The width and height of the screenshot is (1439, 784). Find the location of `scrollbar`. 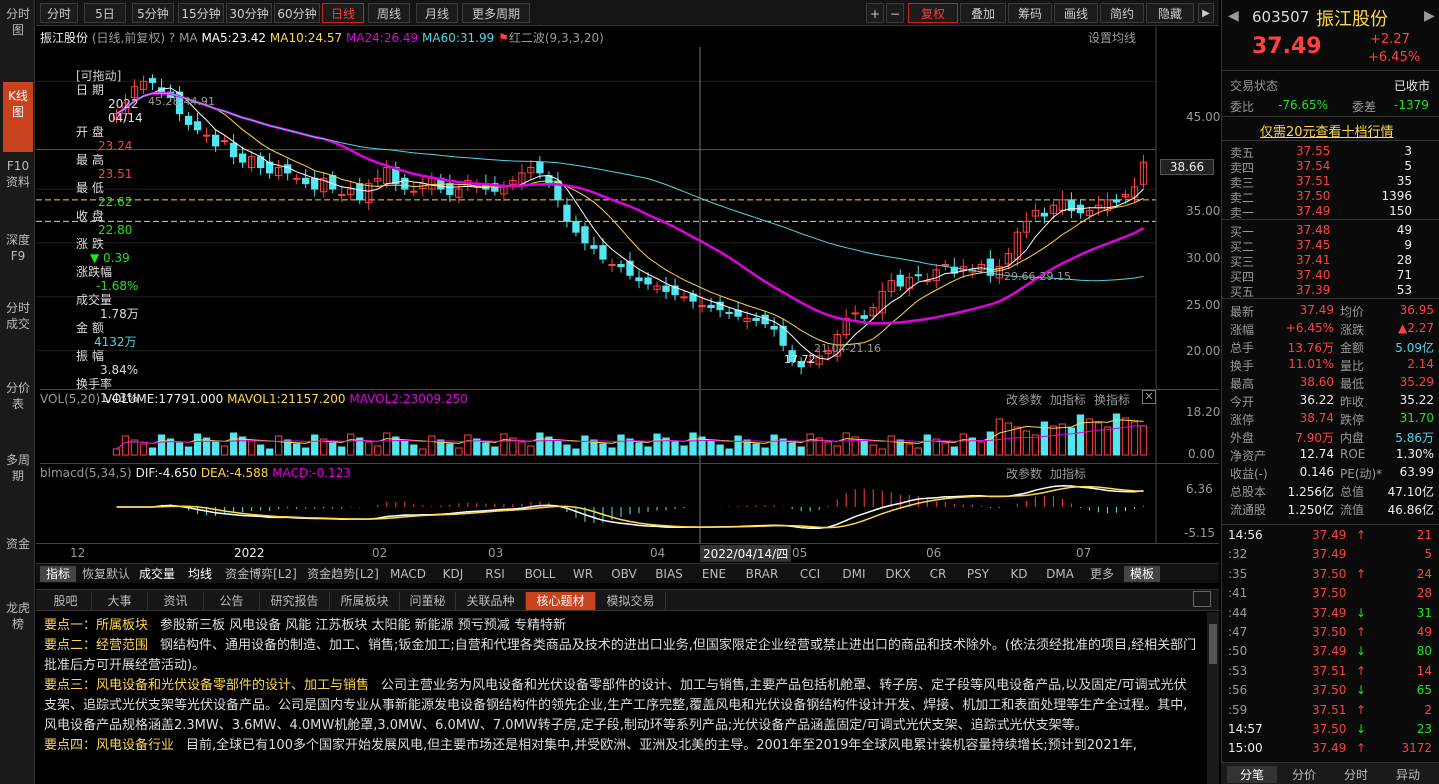

scrollbar is located at coordinates (1213, 698).